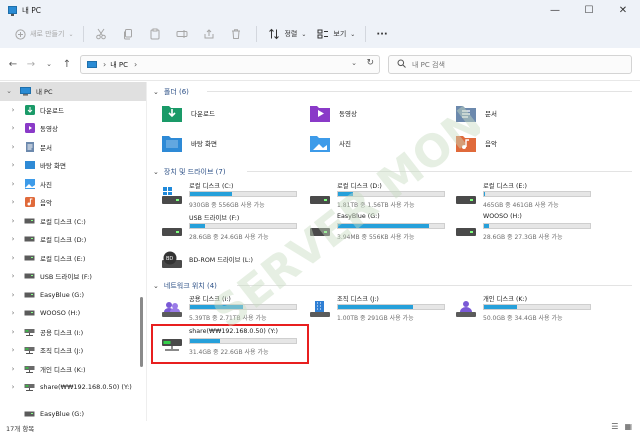 Image resolution: width=640 pixels, height=434 pixels. Describe the element at coordinates (358, 216) in the screenshot. I see `drive-name: EasyBlue (G:)` at that location.